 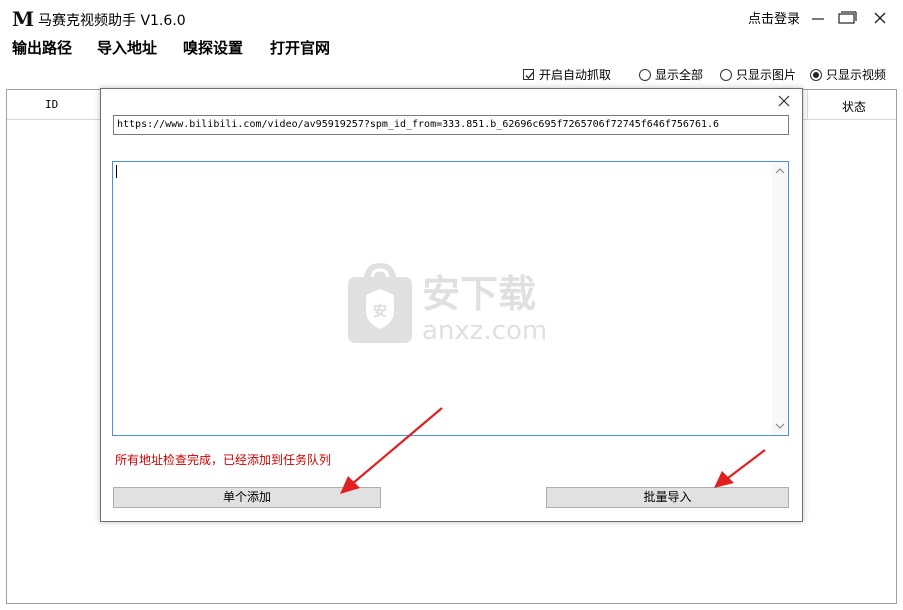 What do you see at coordinates (484, 330) in the screenshot?
I see `watermark-domain: anxz.com` at bounding box center [484, 330].